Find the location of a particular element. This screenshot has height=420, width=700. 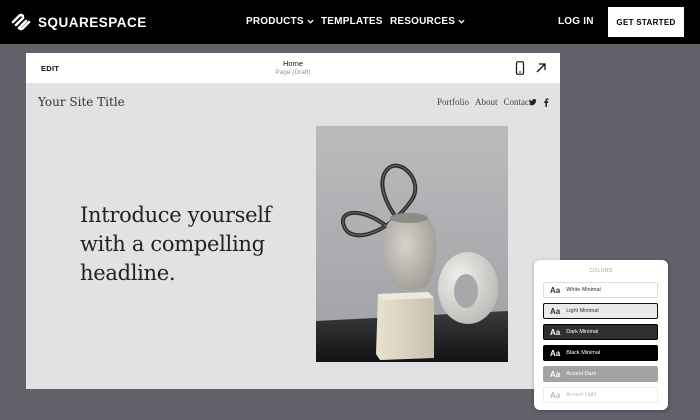

login-label: LOG IN is located at coordinates (576, 21).